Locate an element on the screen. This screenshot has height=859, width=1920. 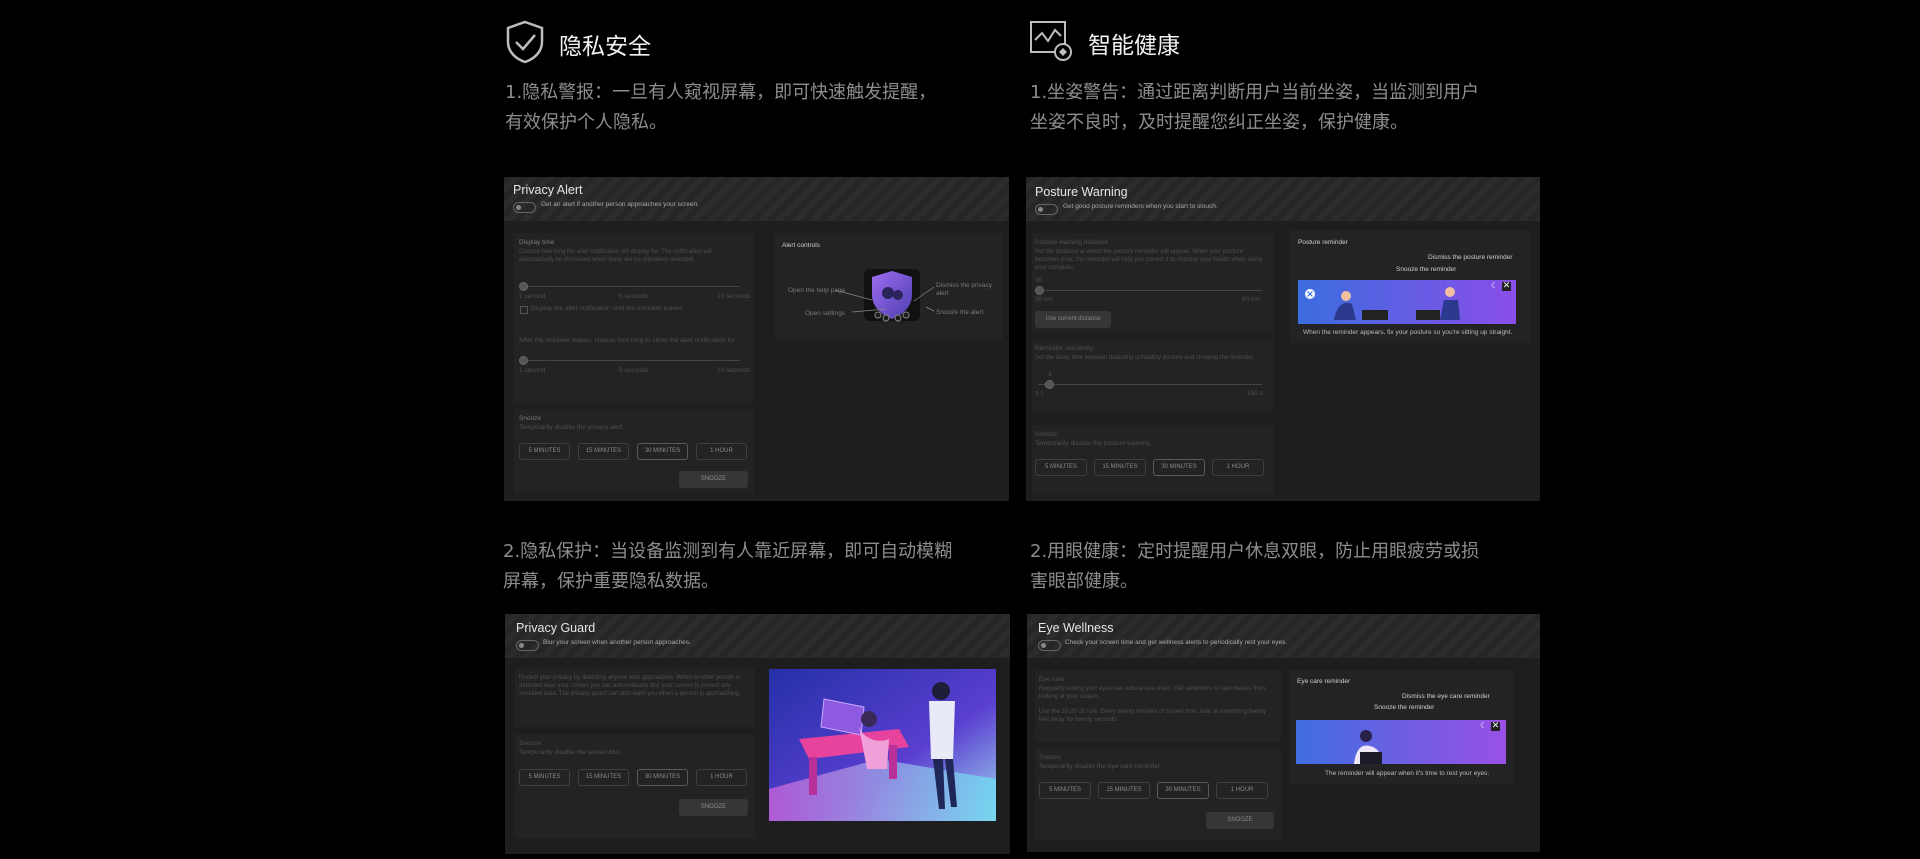
slider-mid-label: 5 seconds is located at coordinates (634, 296).